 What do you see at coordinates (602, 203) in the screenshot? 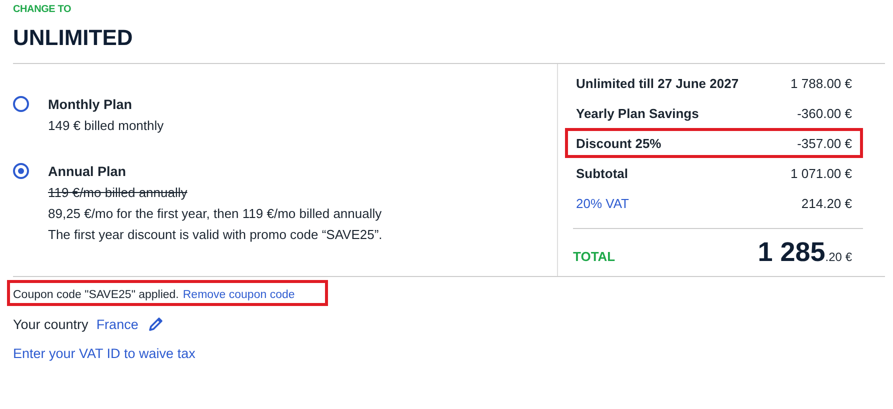
I see `vat-link: 20% VAT` at bounding box center [602, 203].